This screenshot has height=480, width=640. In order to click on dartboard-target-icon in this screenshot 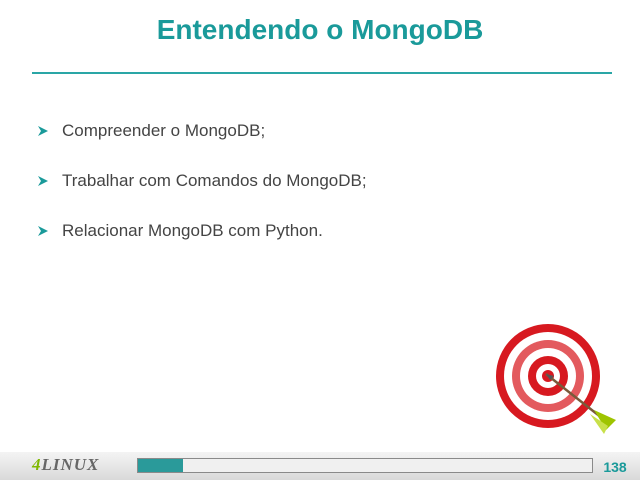, I will do `click(556, 379)`.